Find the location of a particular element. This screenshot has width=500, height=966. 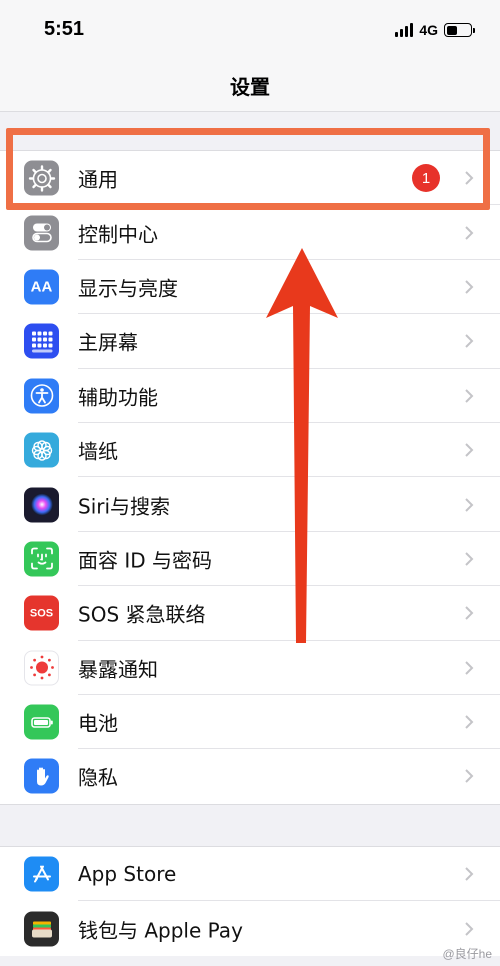

navigation-bar: 设置 is located at coordinates (250, 86).